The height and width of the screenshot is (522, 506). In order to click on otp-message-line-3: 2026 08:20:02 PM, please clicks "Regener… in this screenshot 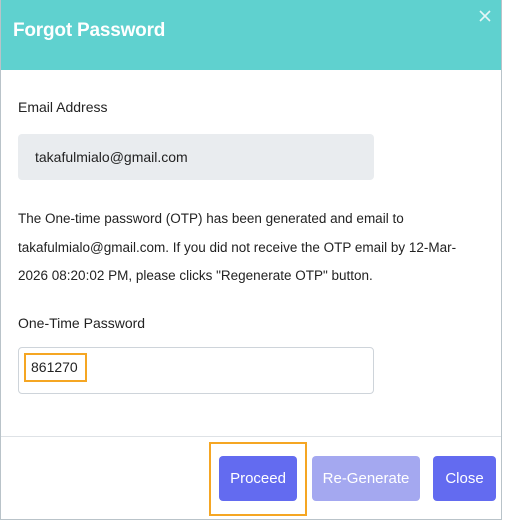, I will do `click(195, 275)`.